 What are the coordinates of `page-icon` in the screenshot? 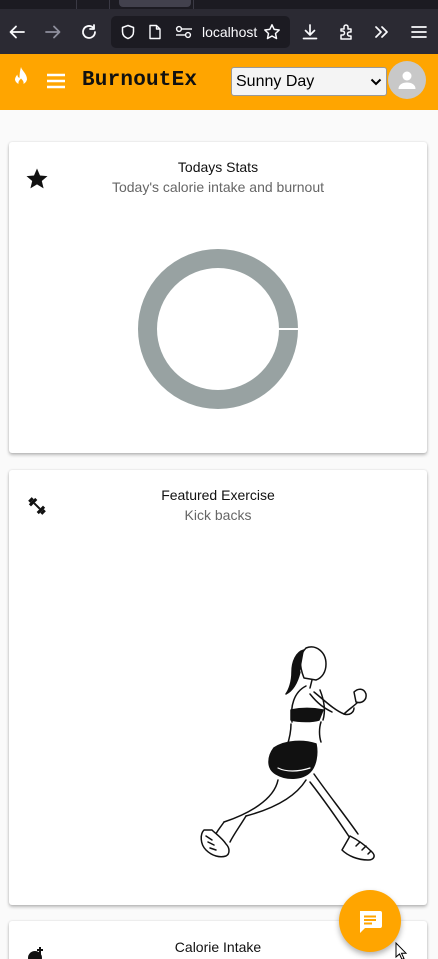 It's located at (155, 32).